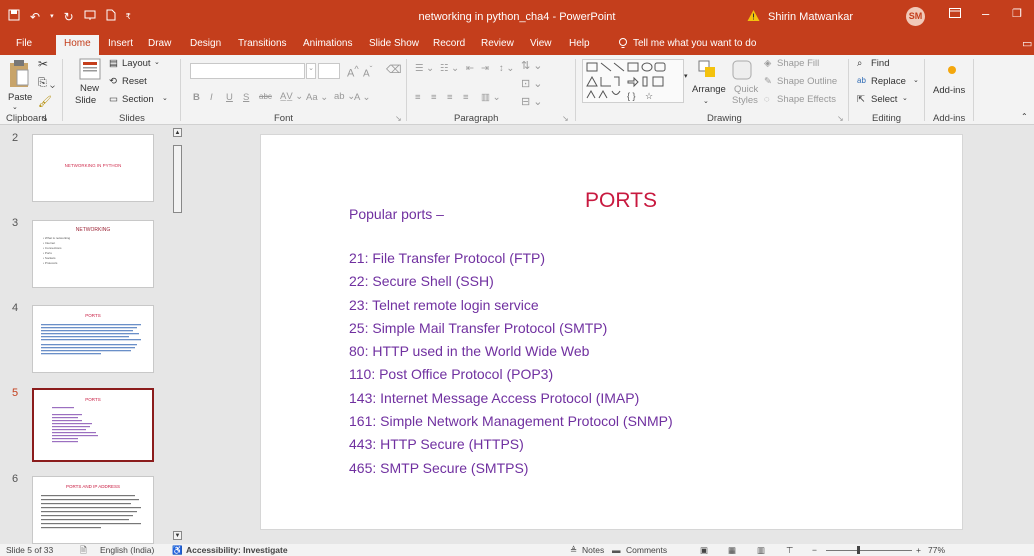 The image size is (1034, 556). Describe the element at coordinates (704, 550) in the screenshot. I see `normal-view-icon: ▣` at that location.